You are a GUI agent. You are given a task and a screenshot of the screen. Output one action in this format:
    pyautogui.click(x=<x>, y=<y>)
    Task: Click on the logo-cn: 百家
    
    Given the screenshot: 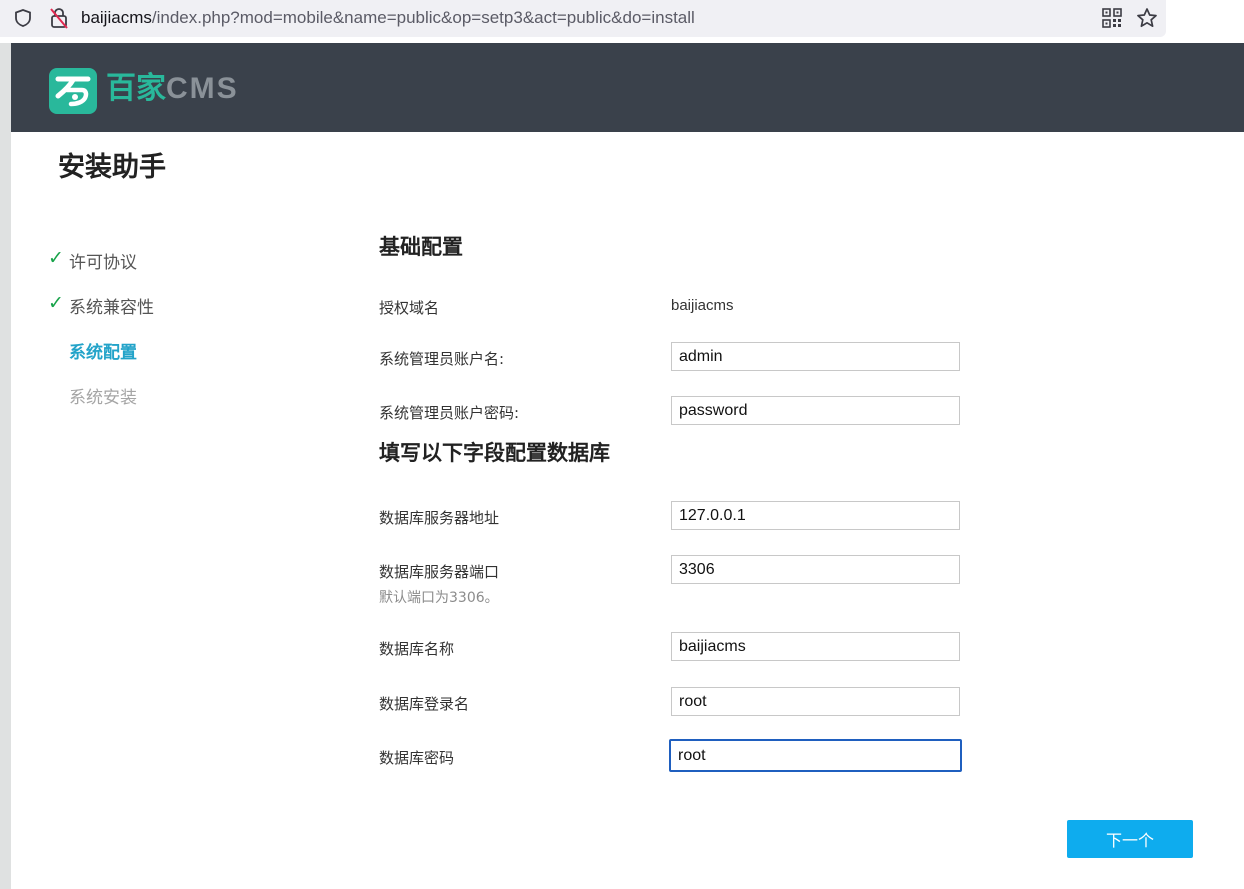 What is the action you would take?
    pyautogui.click(x=136, y=88)
    